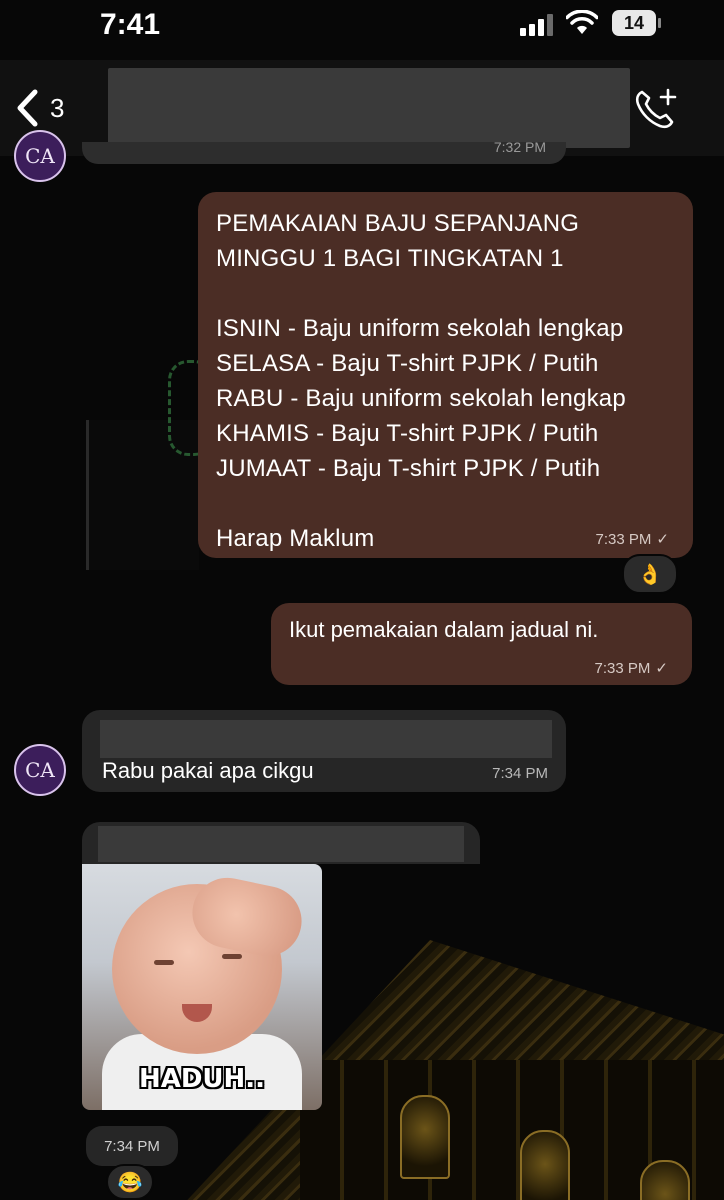 This screenshot has width=724, height=1200. I want to click on back-button: 3, so click(39, 108).